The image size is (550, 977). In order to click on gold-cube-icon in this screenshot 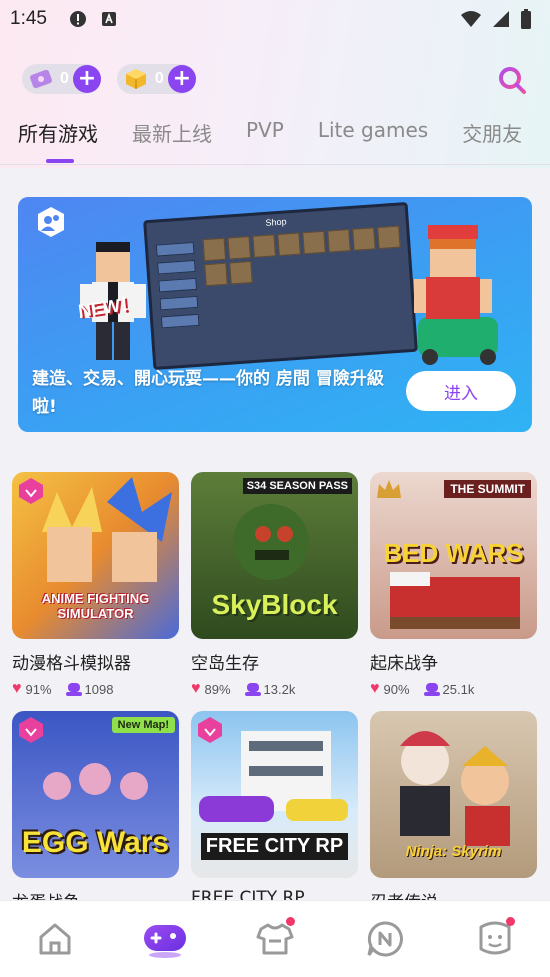, I will do `click(135, 79)`.